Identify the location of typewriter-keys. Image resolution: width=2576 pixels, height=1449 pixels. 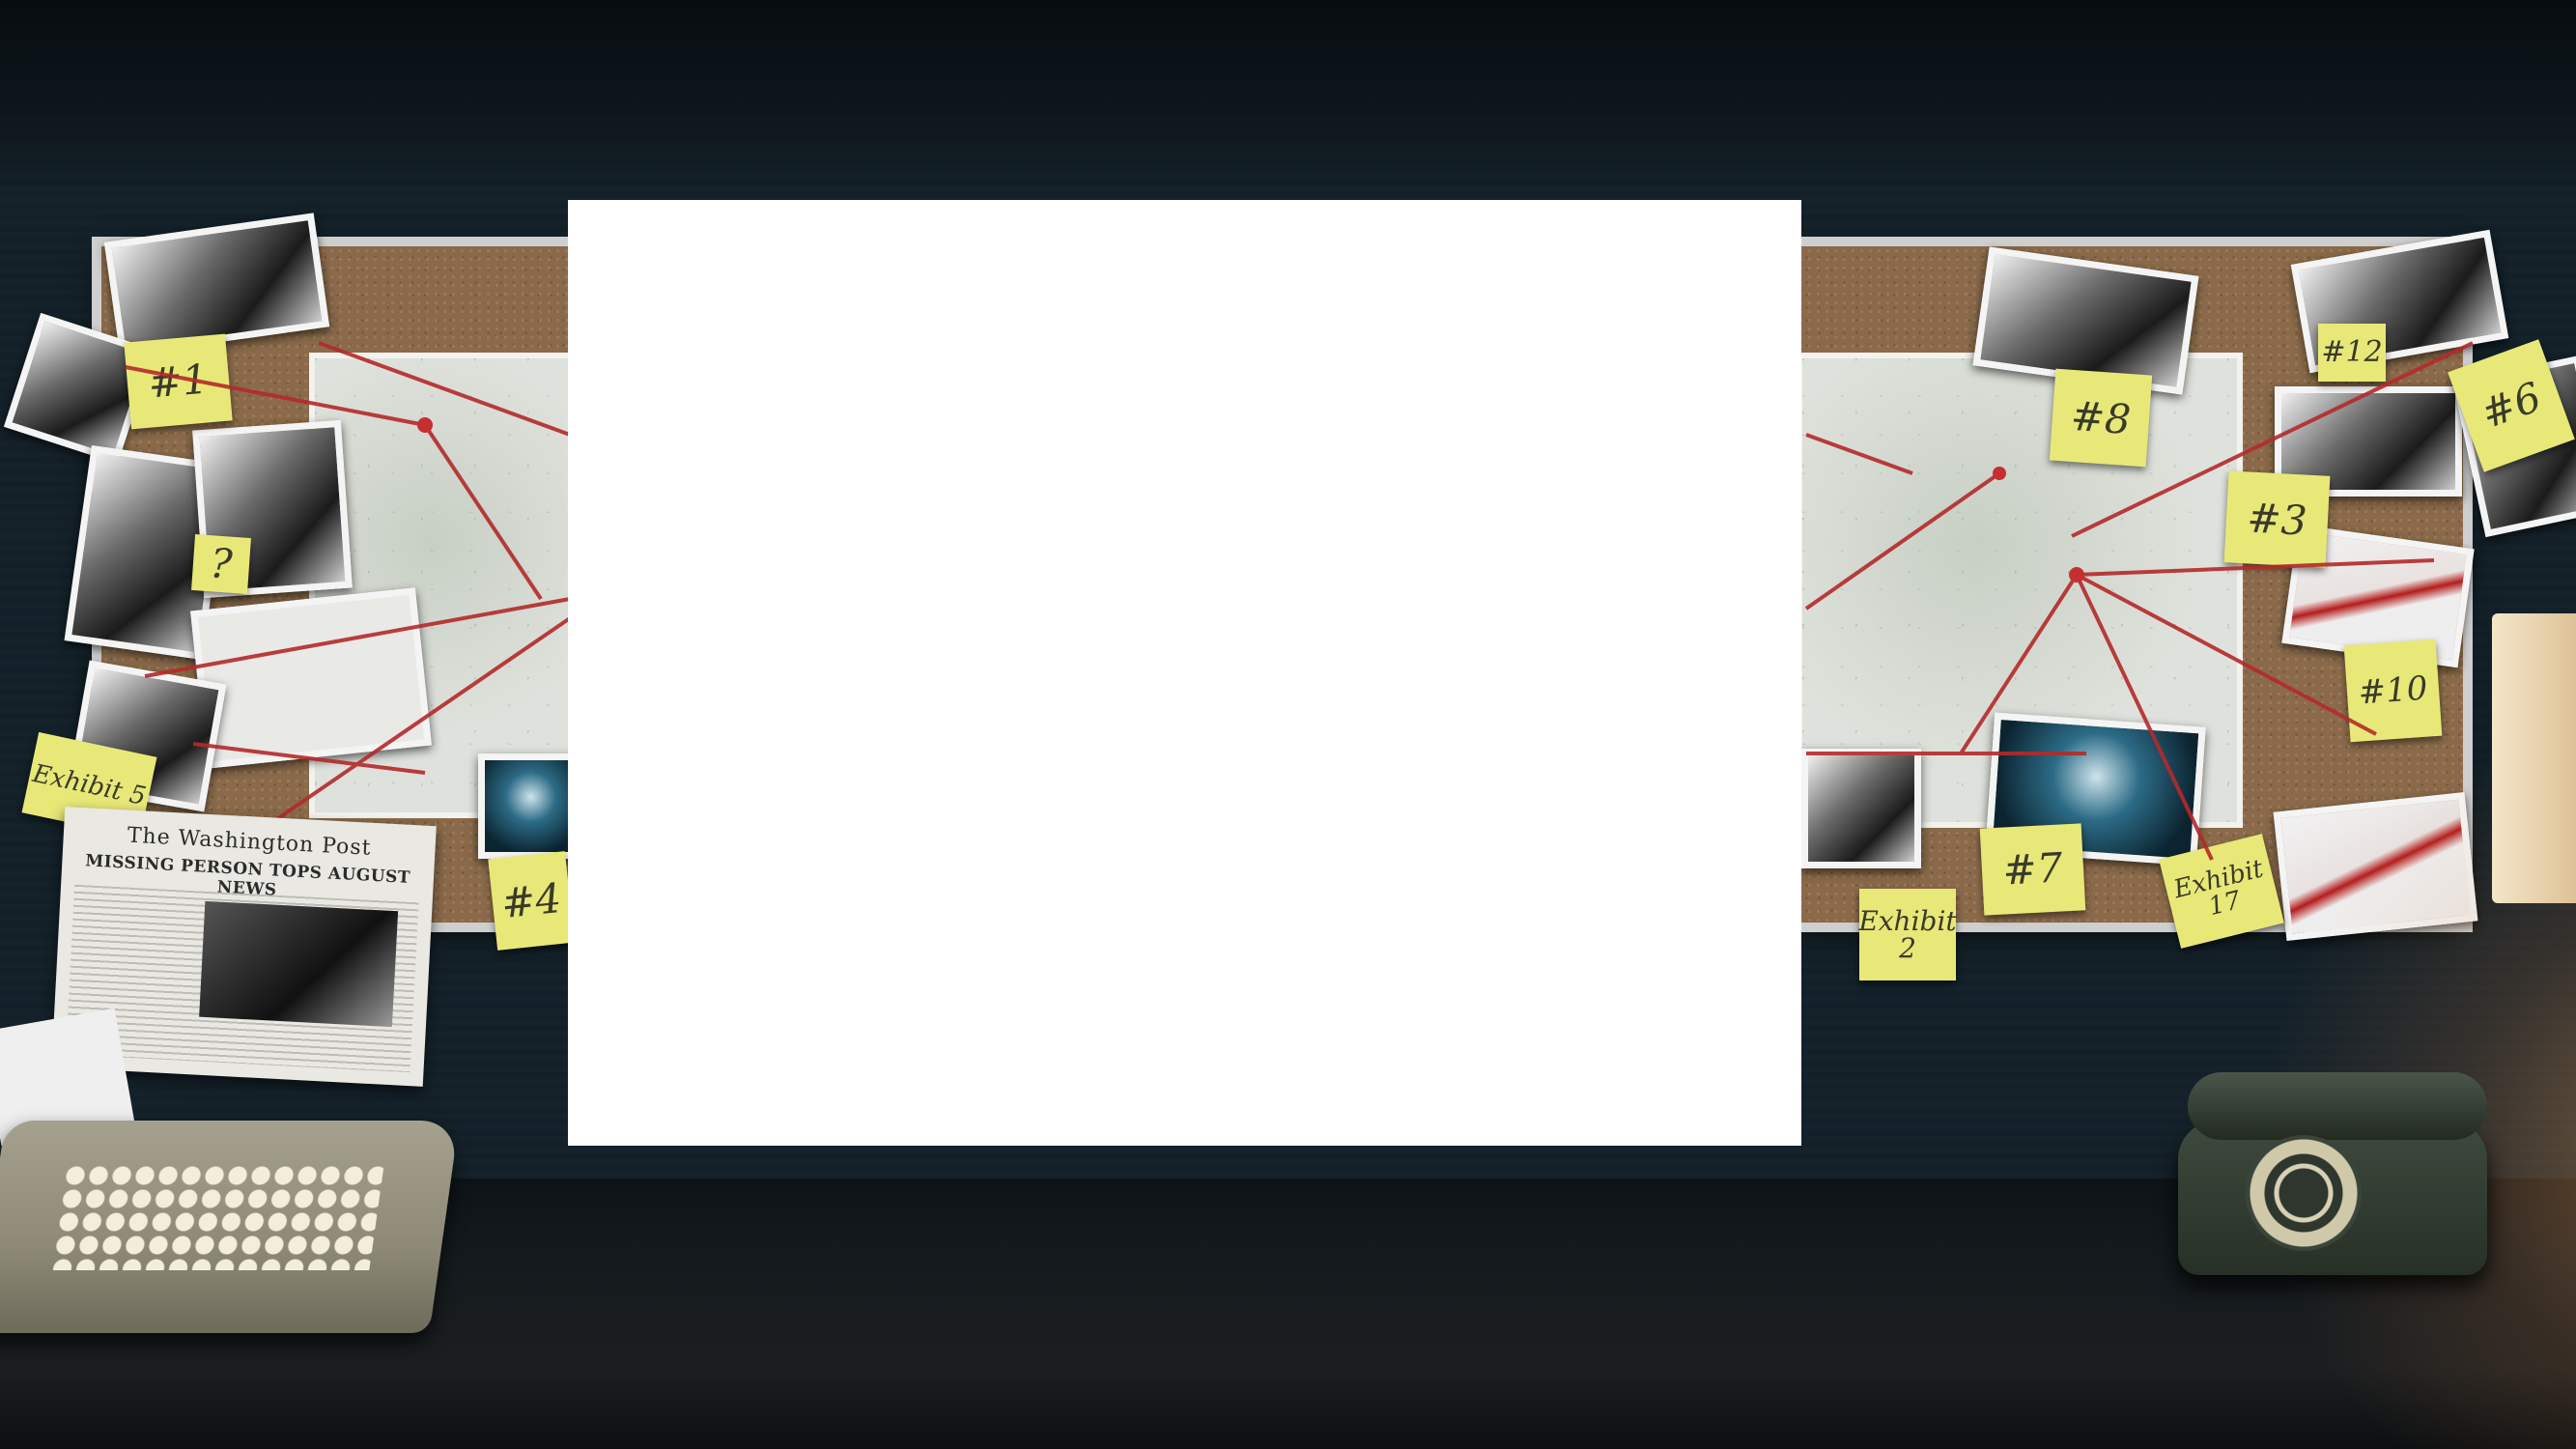
(217, 1217).